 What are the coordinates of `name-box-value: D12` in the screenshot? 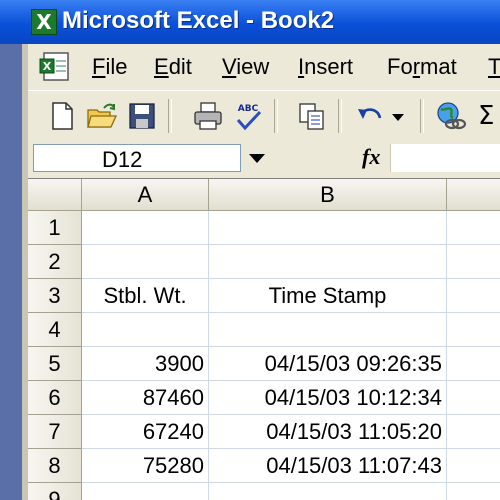 It's located at (122, 159).